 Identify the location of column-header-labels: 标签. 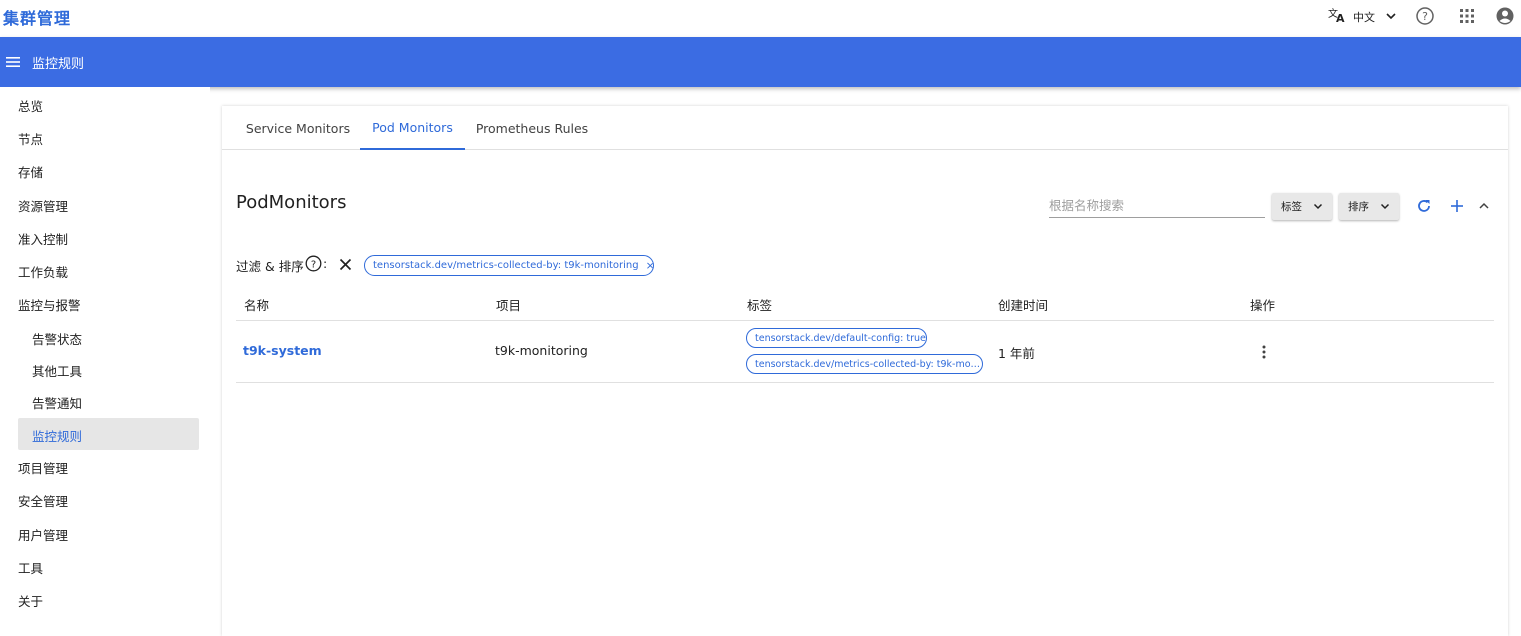
(759, 304).